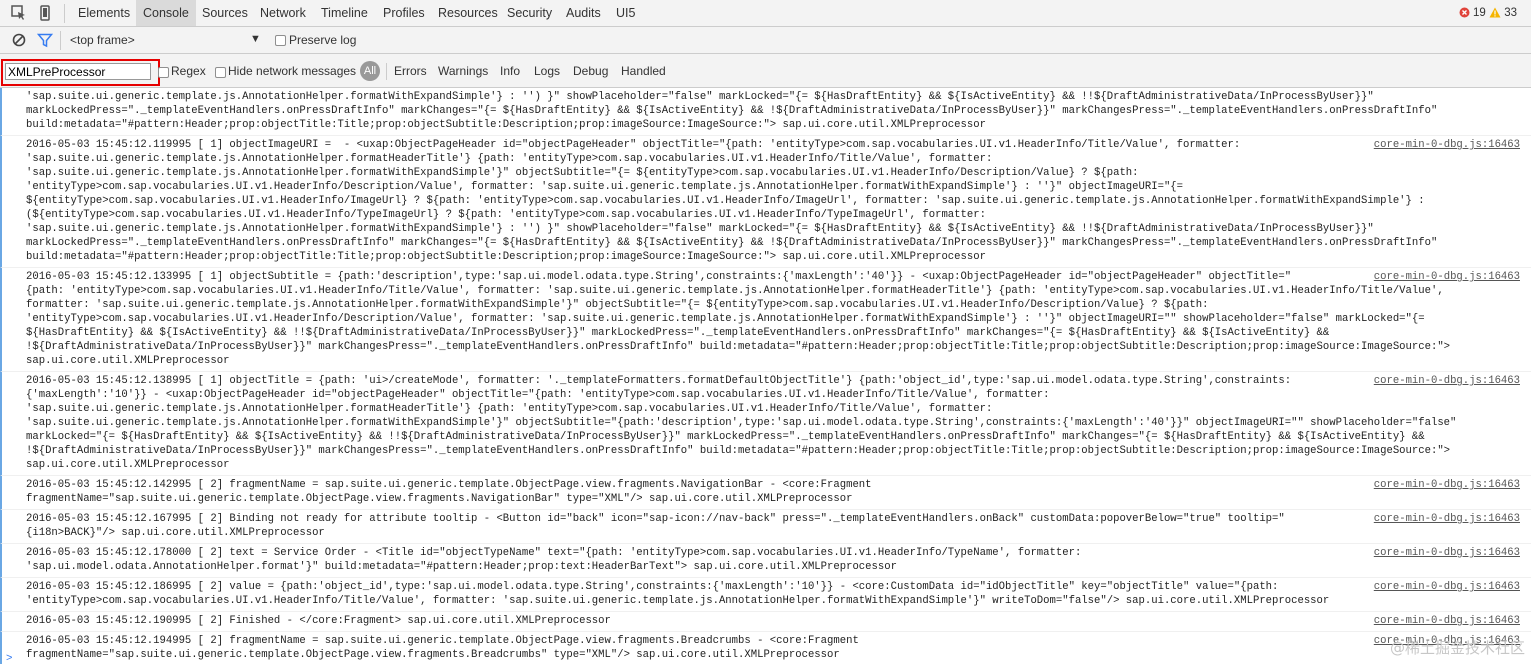  I want to click on watermark: @稀土掘金技术社区, so click(1457, 648).